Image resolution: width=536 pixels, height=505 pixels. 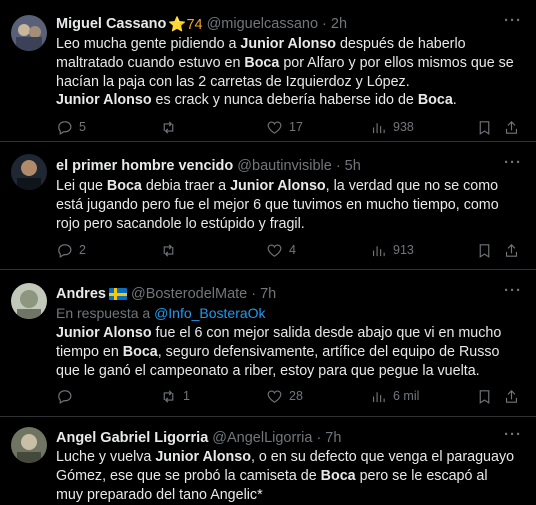 What do you see at coordinates (185, 24) in the screenshot?
I see `name-badge: ⭐74` at bounding box center [185, 24].